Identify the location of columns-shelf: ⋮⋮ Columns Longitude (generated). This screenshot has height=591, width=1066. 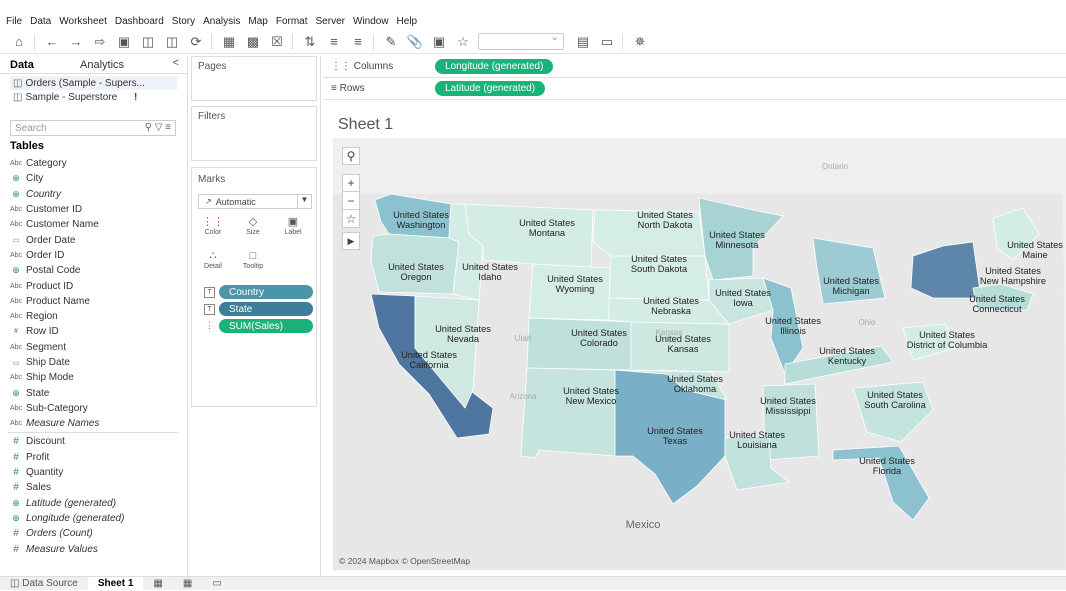
(694, 67).